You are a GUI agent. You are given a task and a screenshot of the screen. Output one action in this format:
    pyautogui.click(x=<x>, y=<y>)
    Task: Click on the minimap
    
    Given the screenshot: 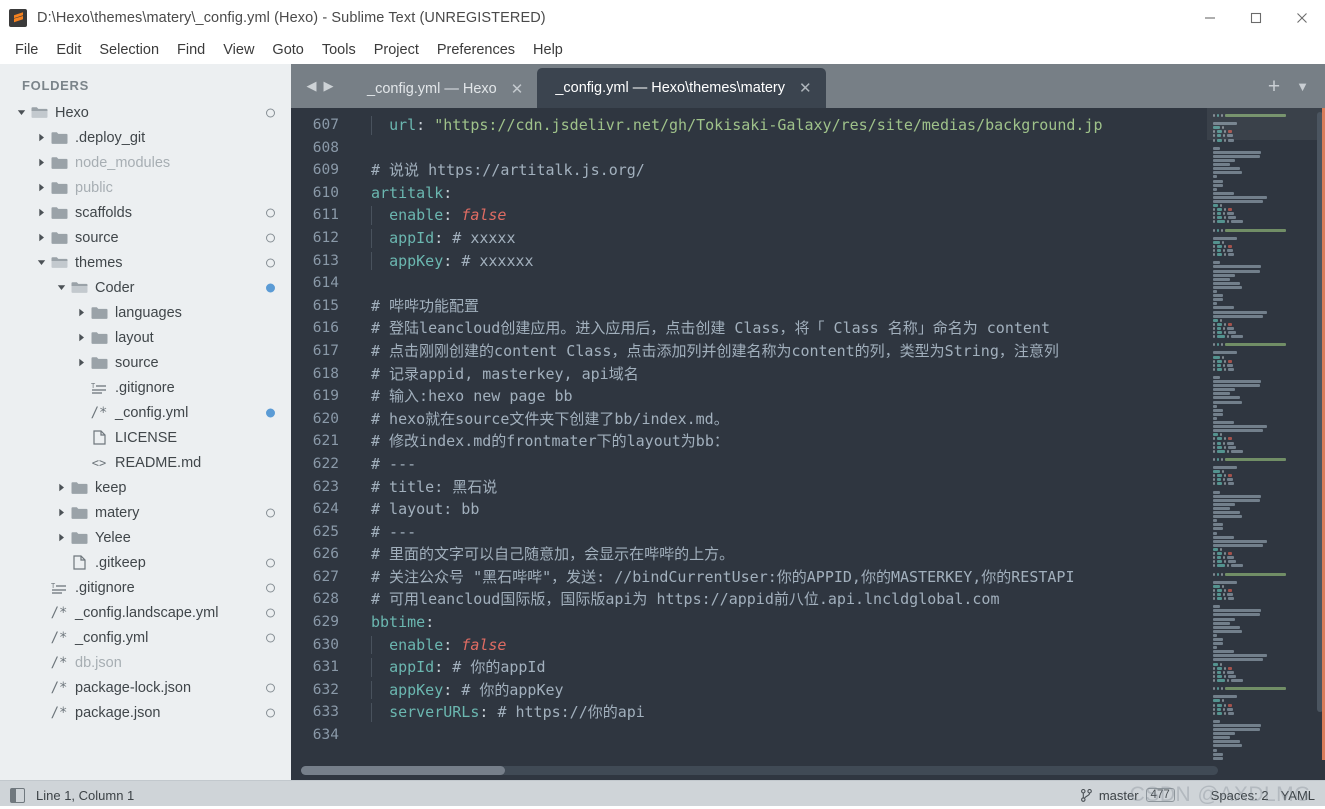 What is the action you would take?
    pyautogui.click(x=1266, y=434)
    